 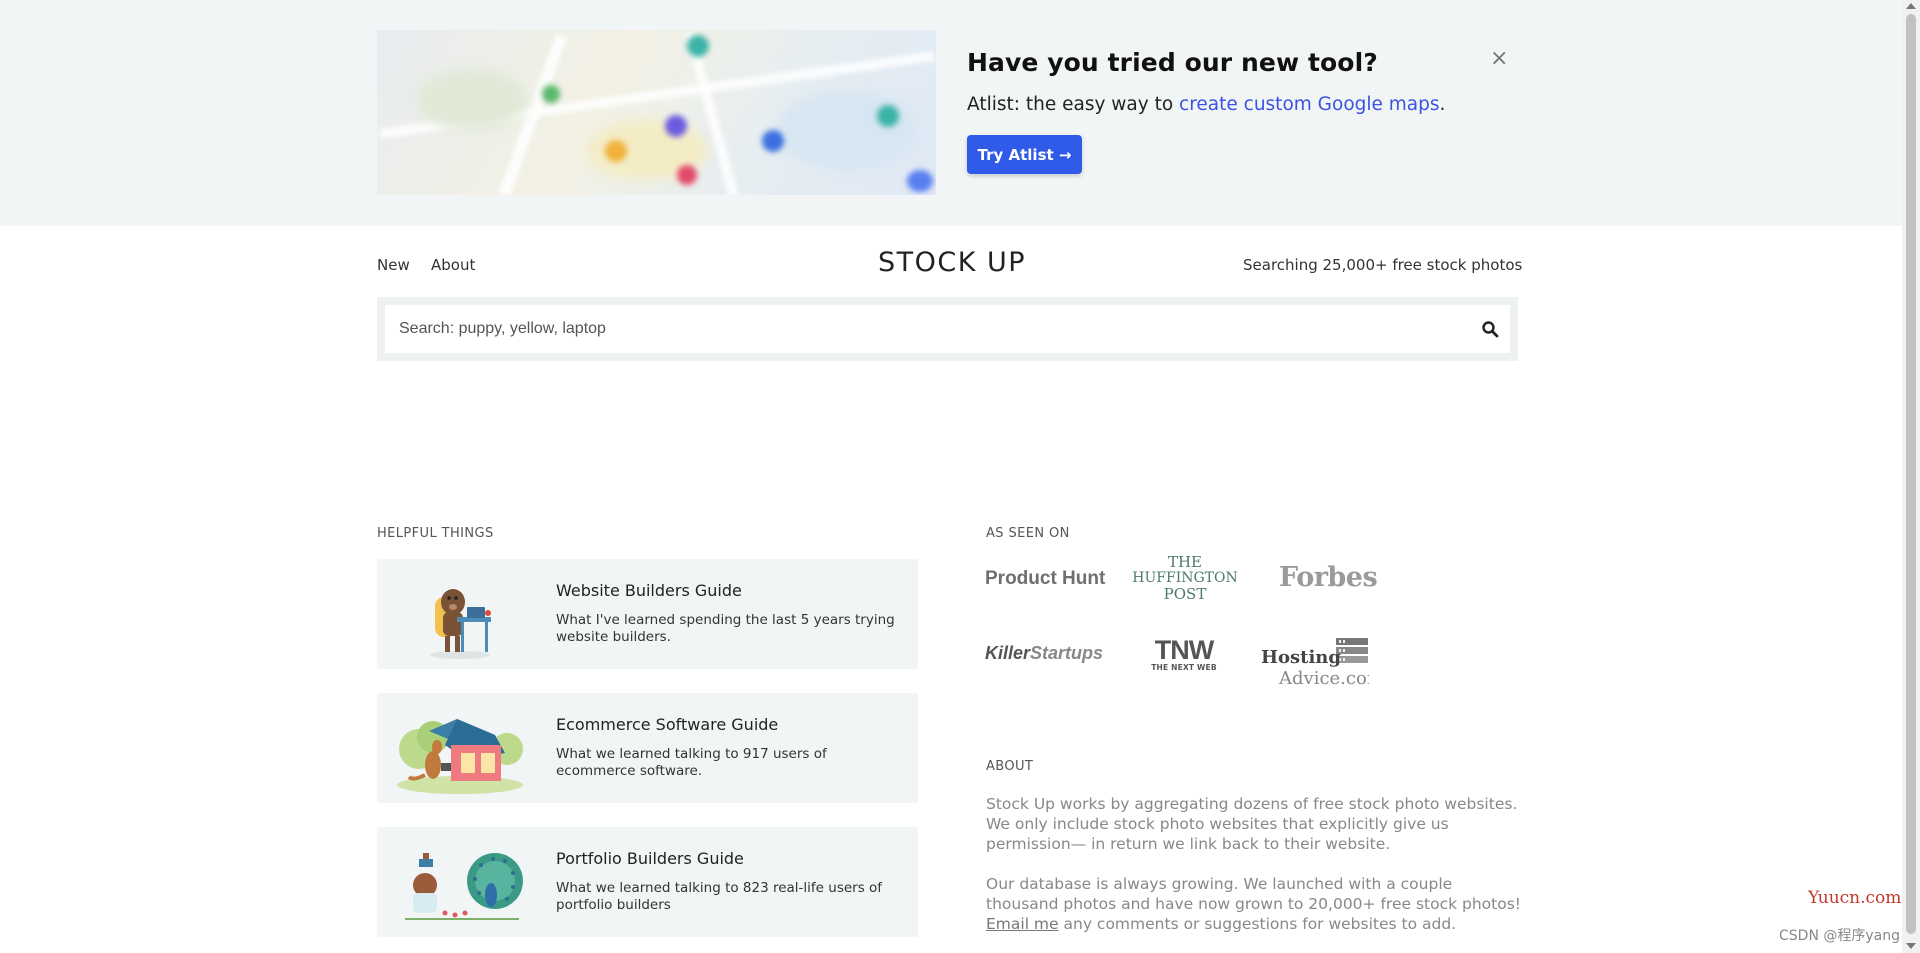 What do you see at coordinates (952, 262) in the screenshot?
I see `site-logo: STOCK UP` at bounding box center [952, 262].